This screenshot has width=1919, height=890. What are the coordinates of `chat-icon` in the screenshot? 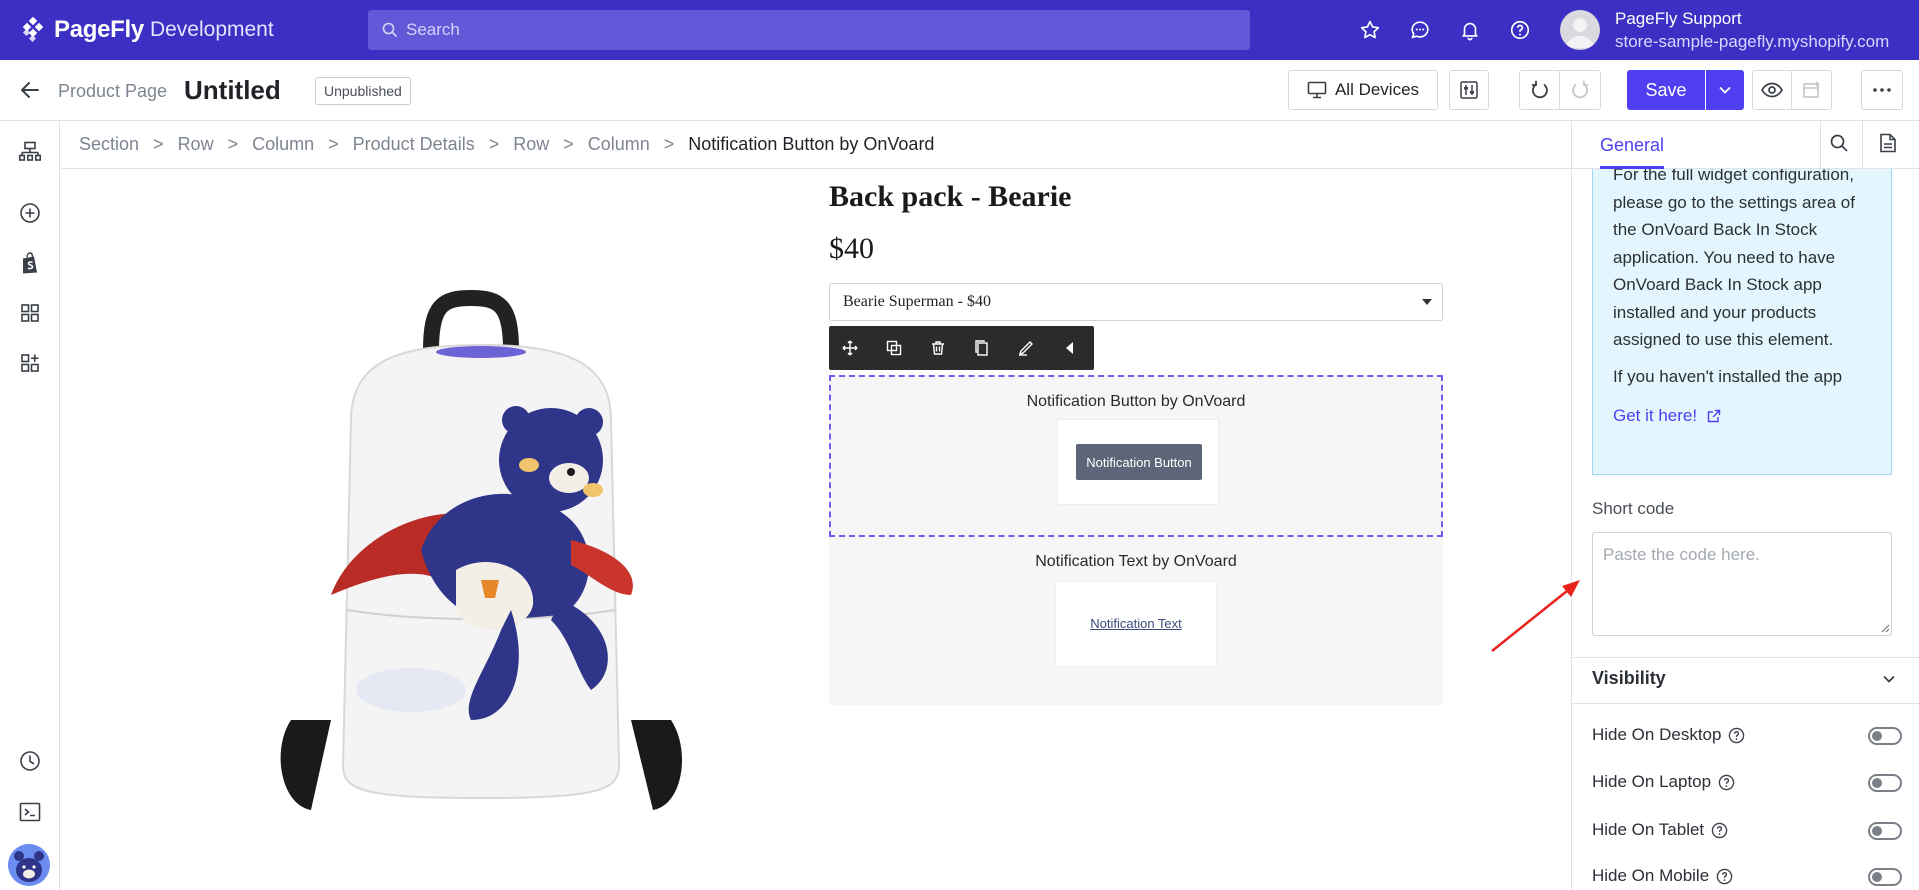 It's located at (1420, 30).